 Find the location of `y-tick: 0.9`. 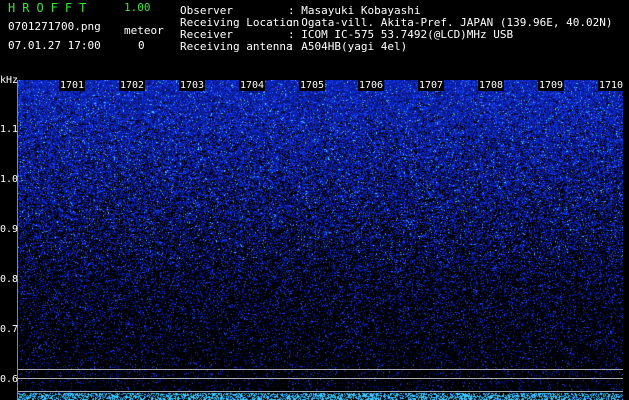

y-tick: 0.9 is located at coordinates (9, 229).